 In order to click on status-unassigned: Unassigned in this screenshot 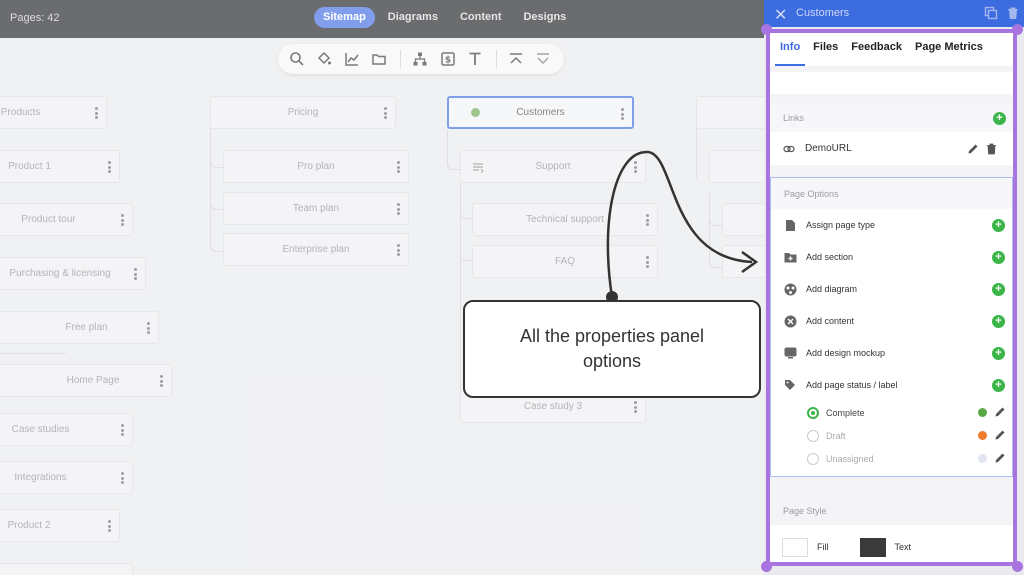, I will do `click(891, 458)`.